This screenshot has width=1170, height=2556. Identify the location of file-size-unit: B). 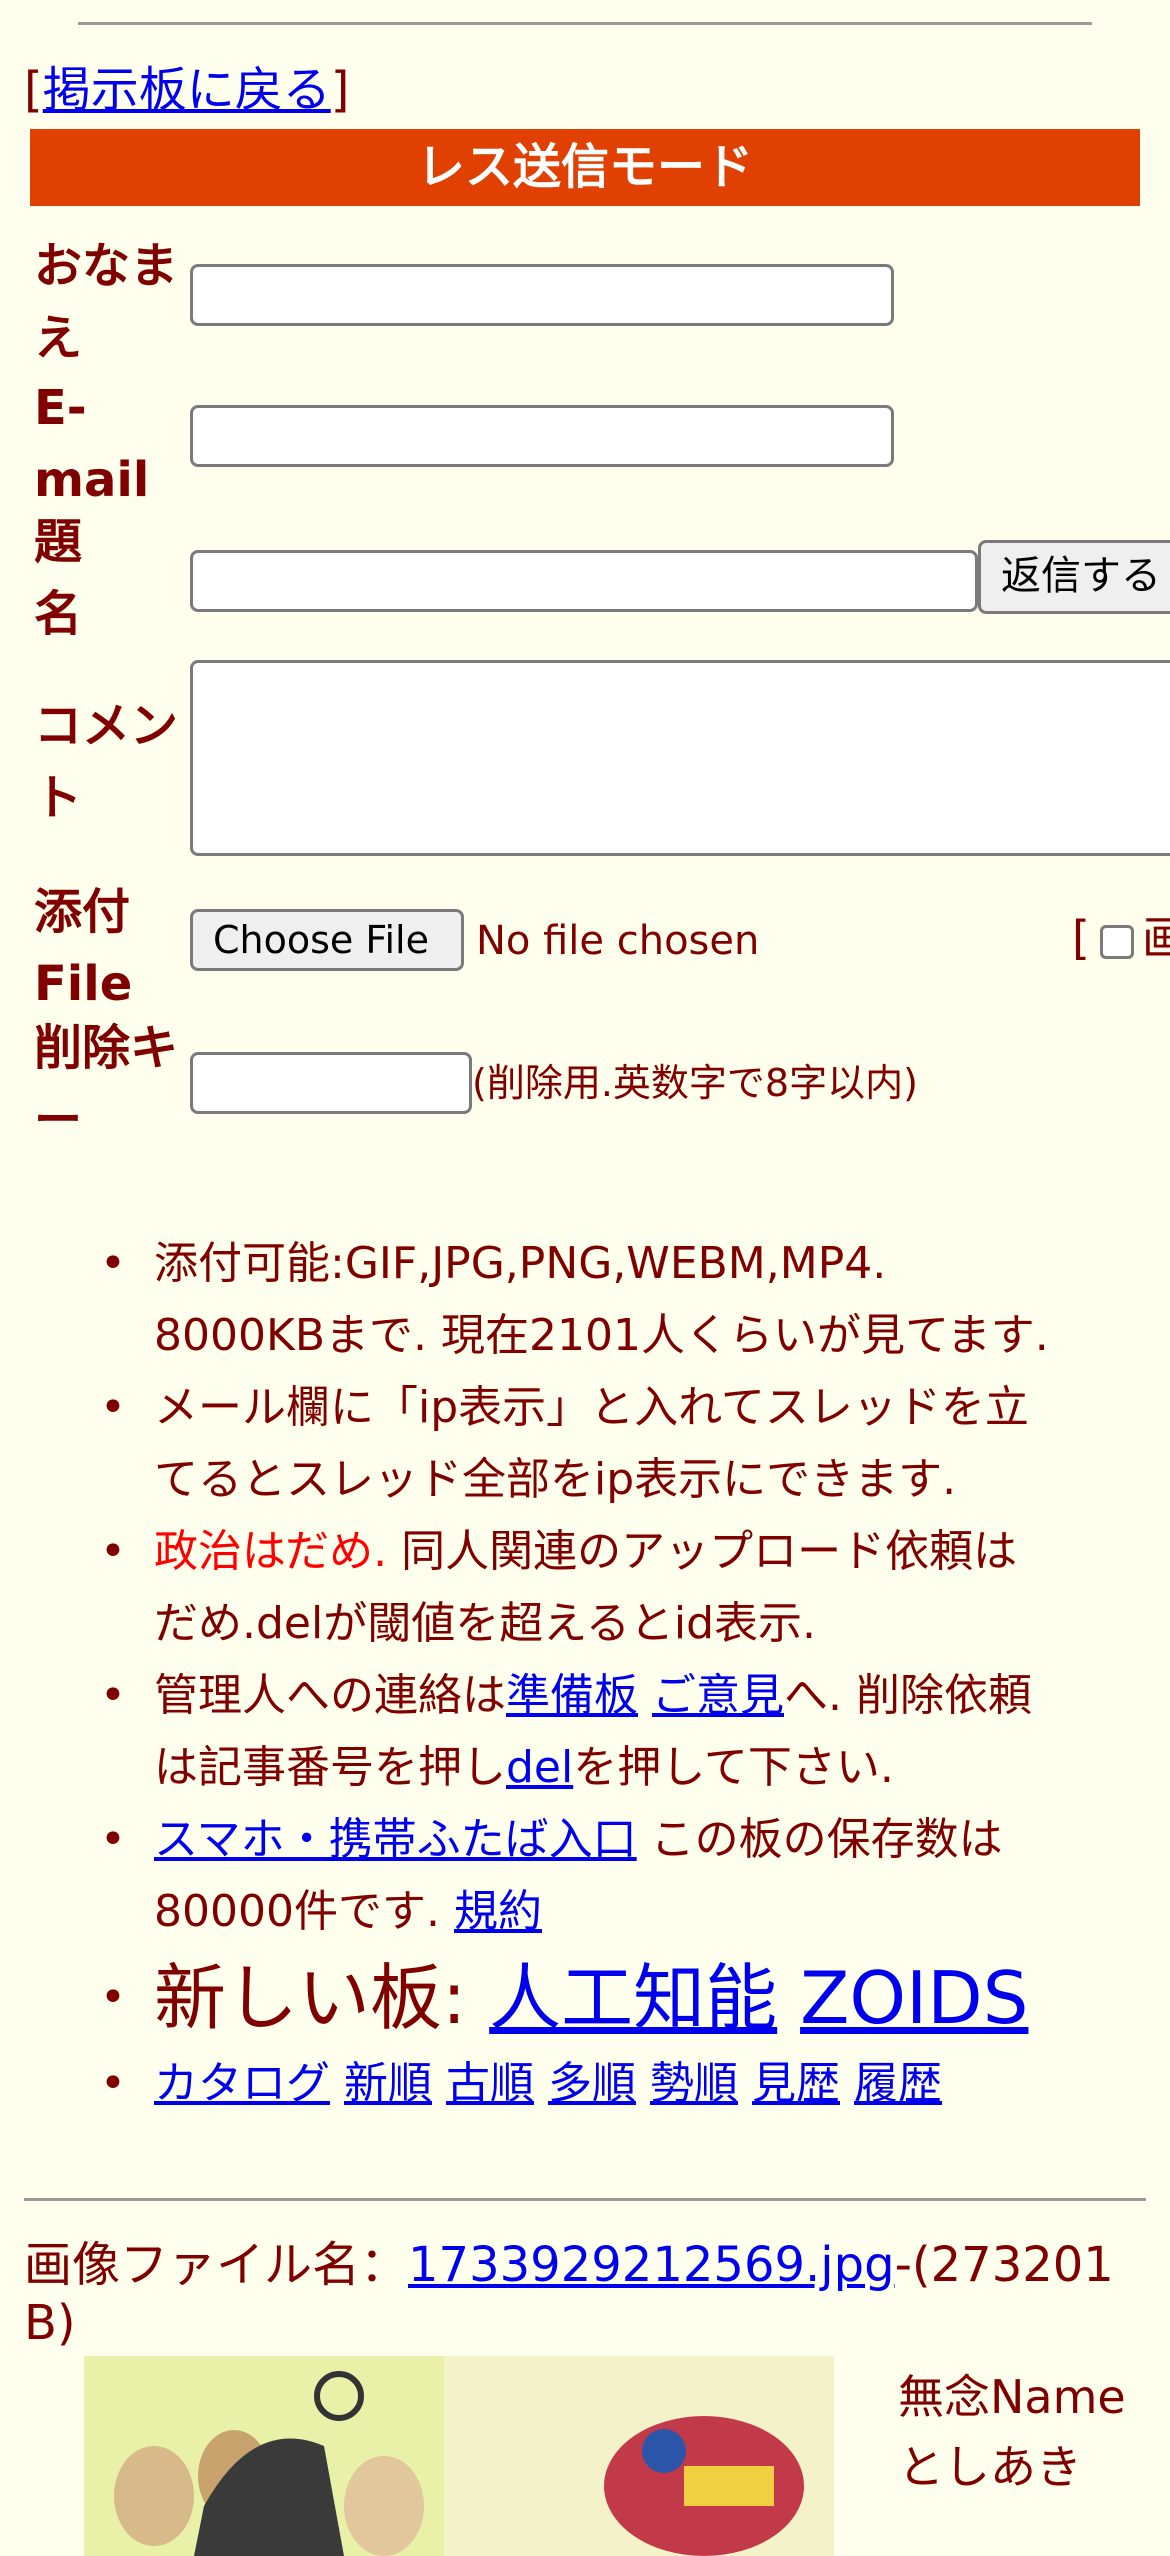
(50, 2323).